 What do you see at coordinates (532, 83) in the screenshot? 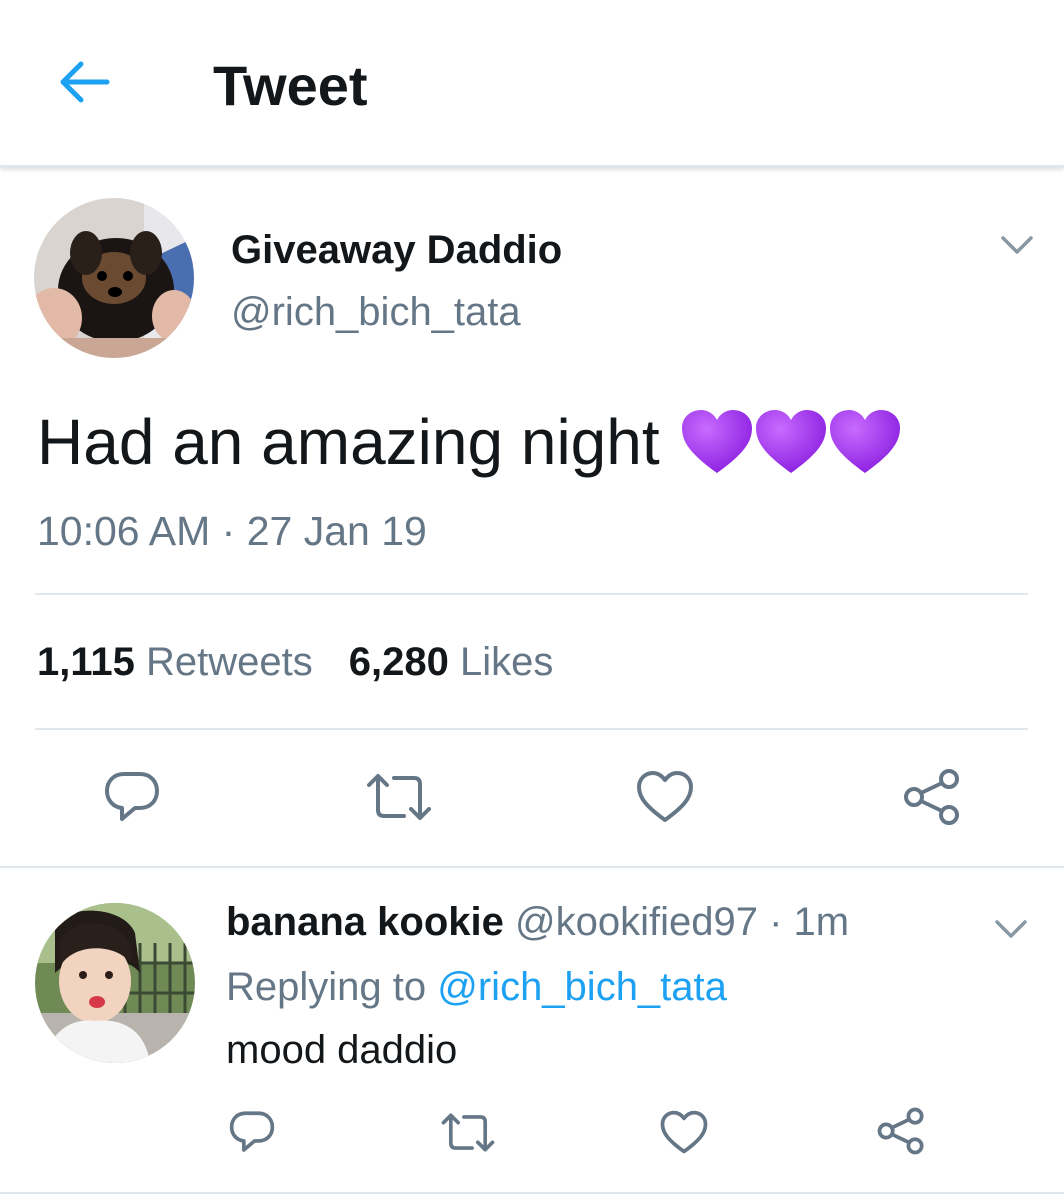
I see `top-app-bar: Tweet` at bounding box center [532, 83].